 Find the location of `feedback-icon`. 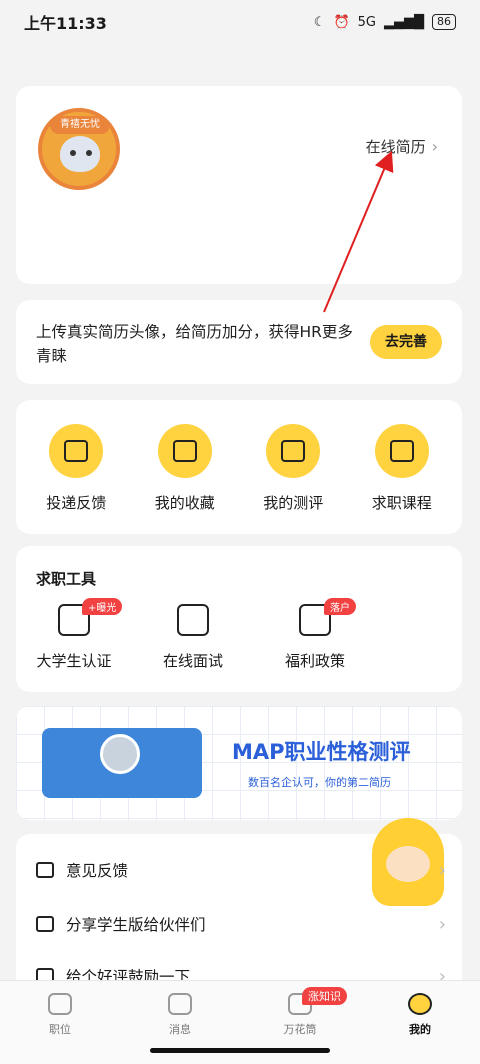

feedback-icon is located at coordinates (45, 870).